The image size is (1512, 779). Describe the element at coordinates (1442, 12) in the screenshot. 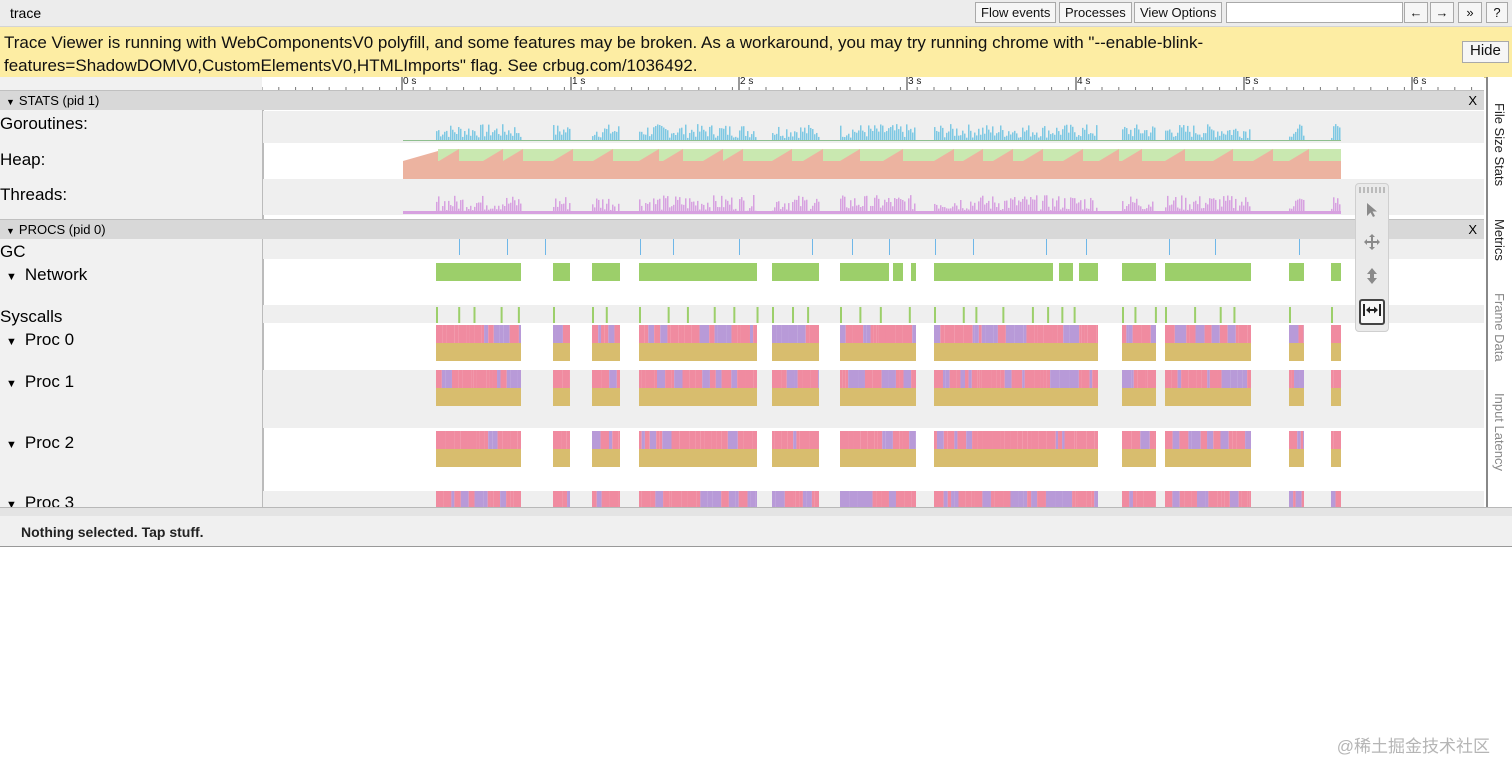

I see `next-result-button: →` at that location.